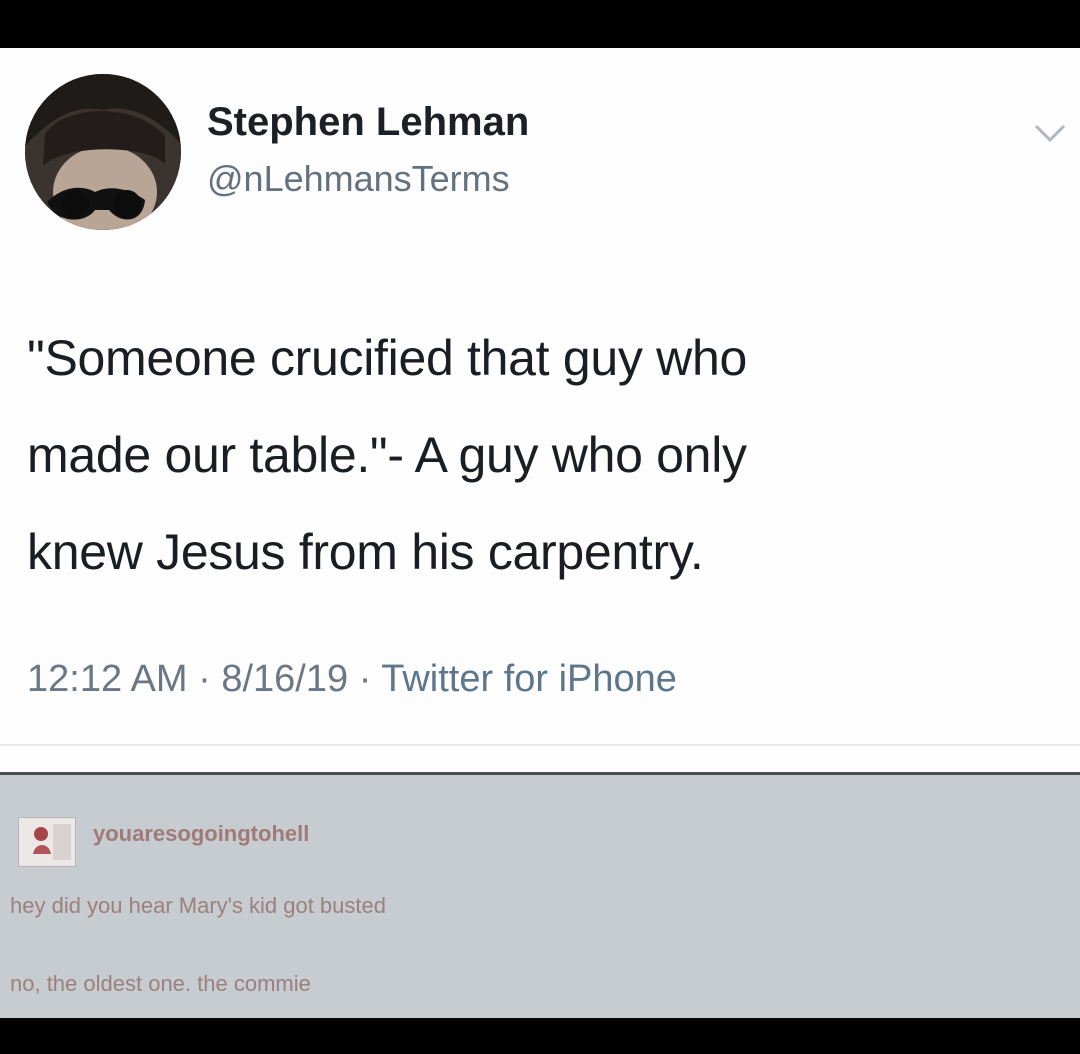 Image resolution: width=1080 pixels, height=1054 pixels. What do you see at coordinates (529, 679) in the screenshot?
I see `tweet-source: Twitter for iPhone` at bounding box center [529, 679].